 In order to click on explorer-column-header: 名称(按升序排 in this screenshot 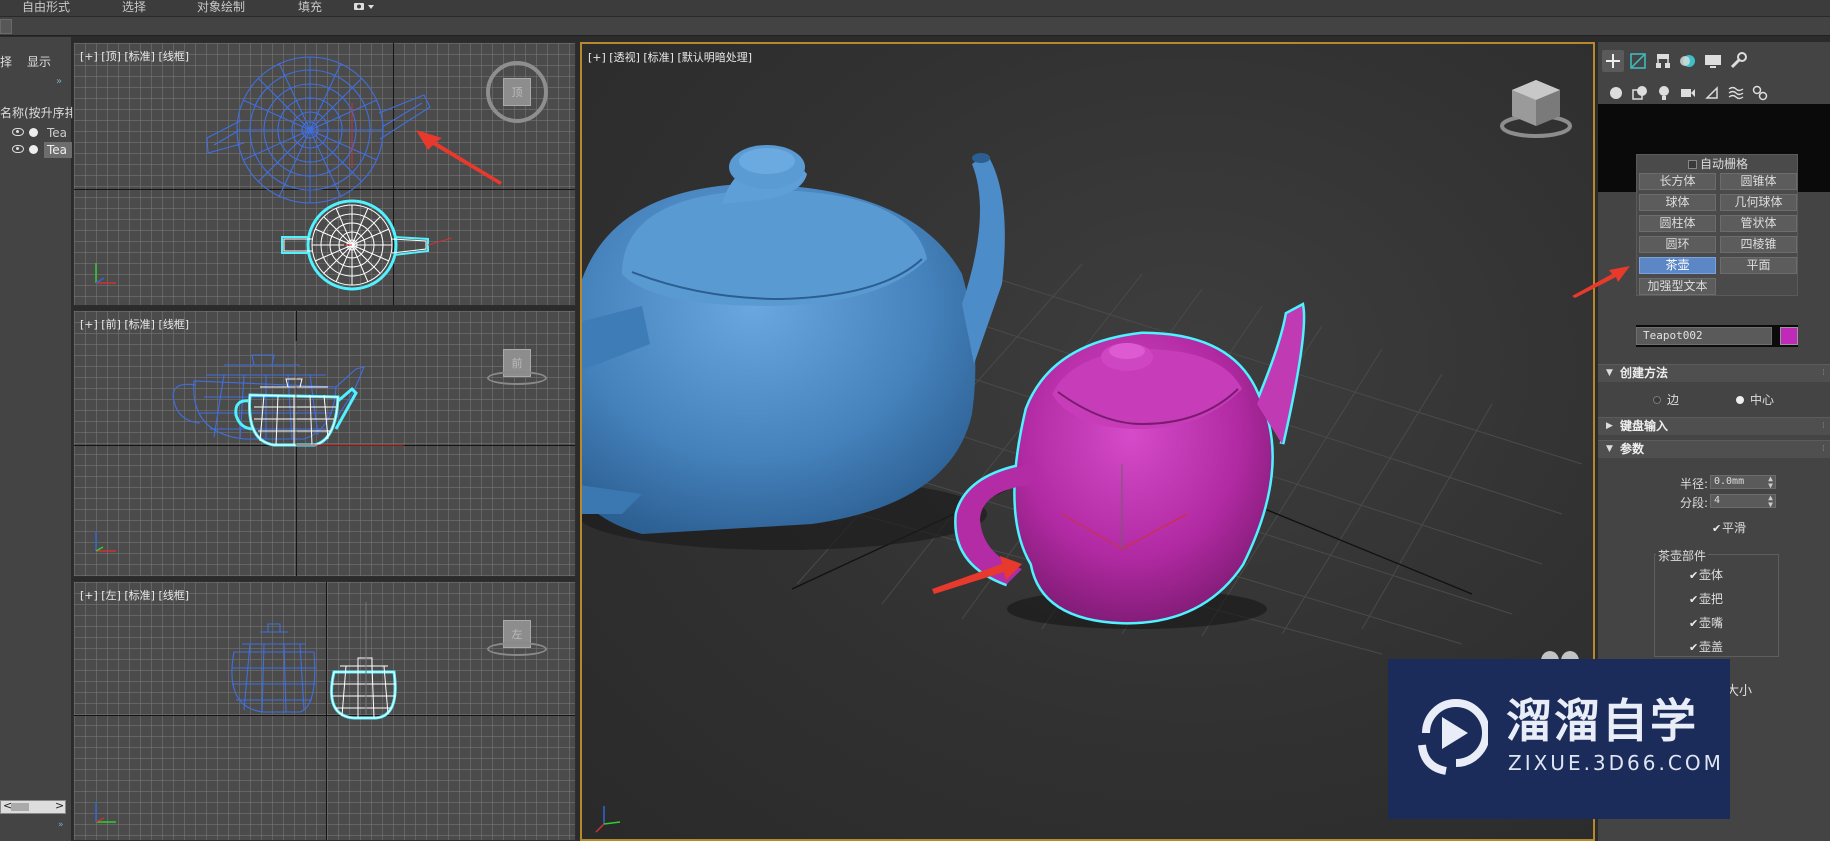, I will do `click(38, 112)`.